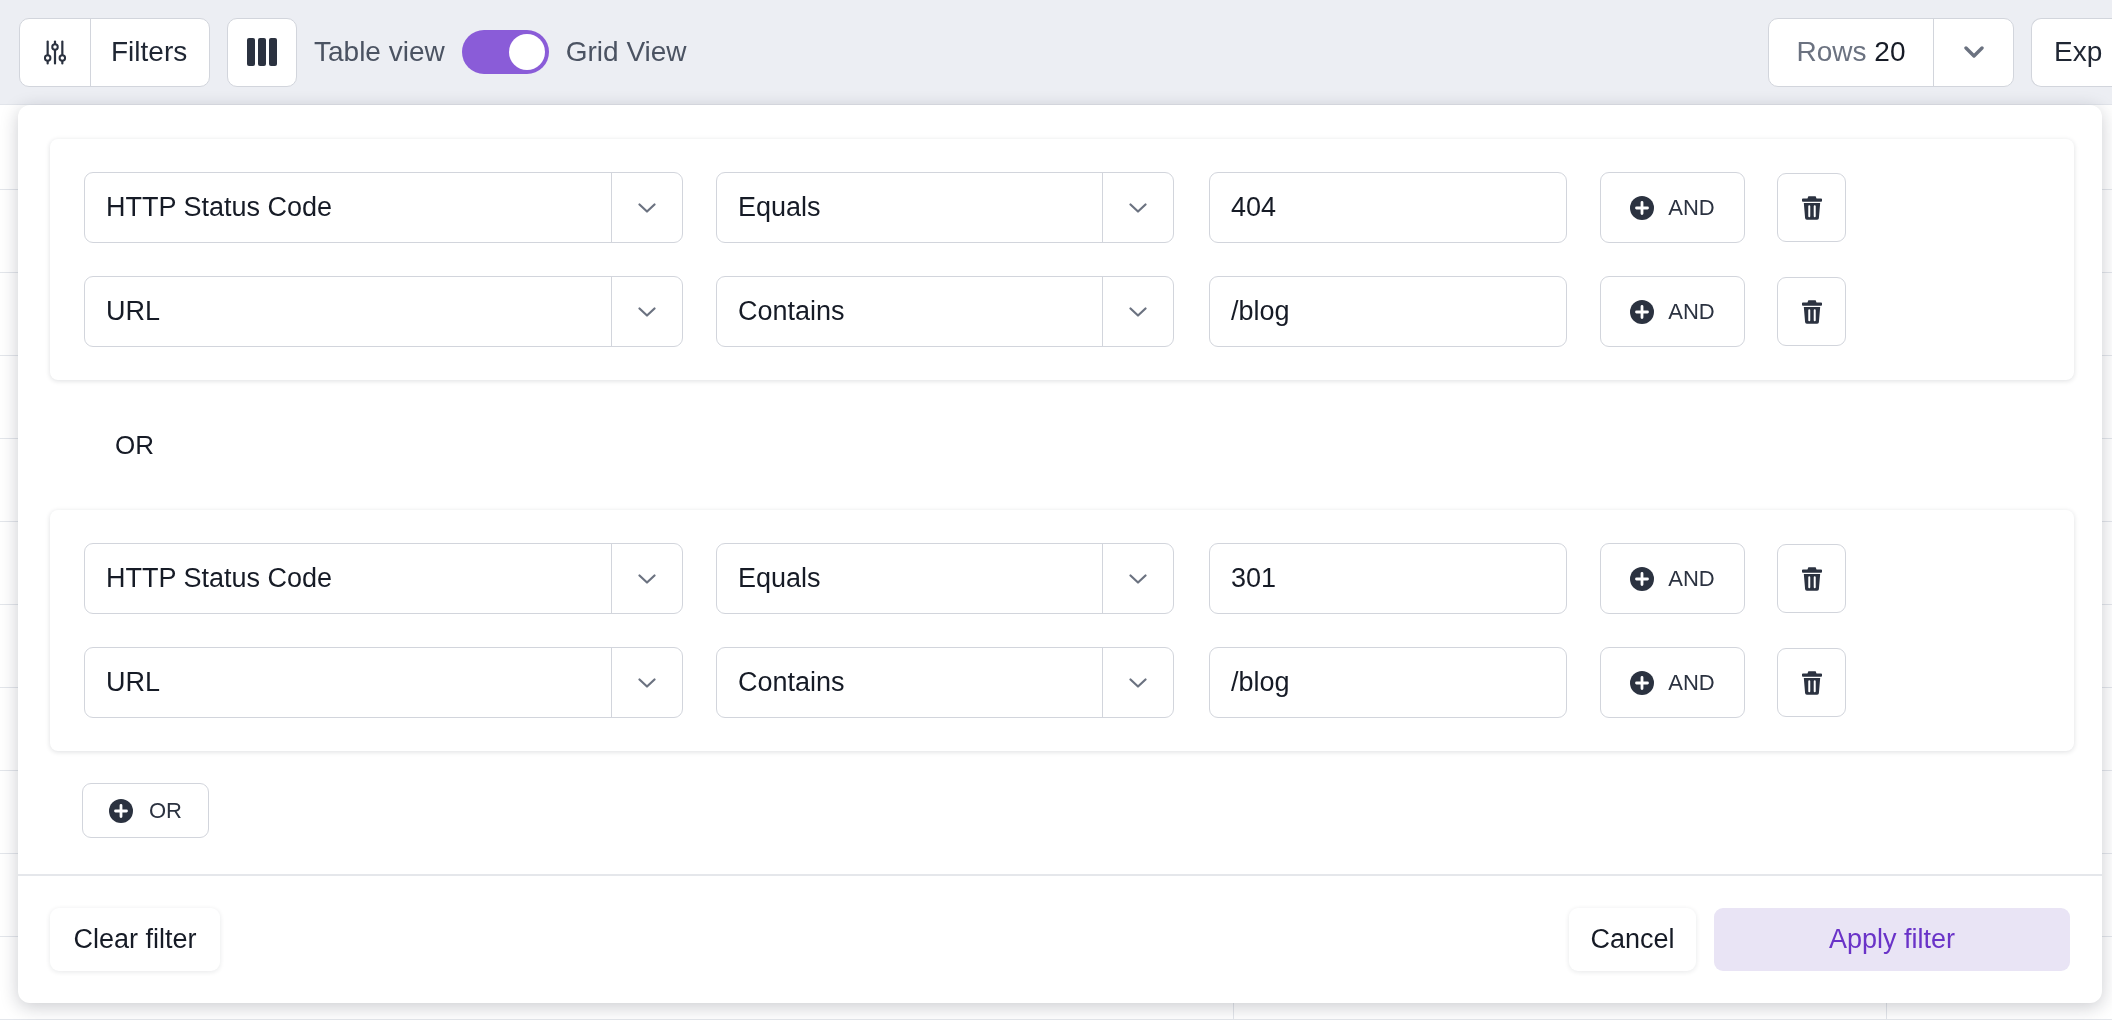  I want to click on add-or-button: OR, so click(145, 810).